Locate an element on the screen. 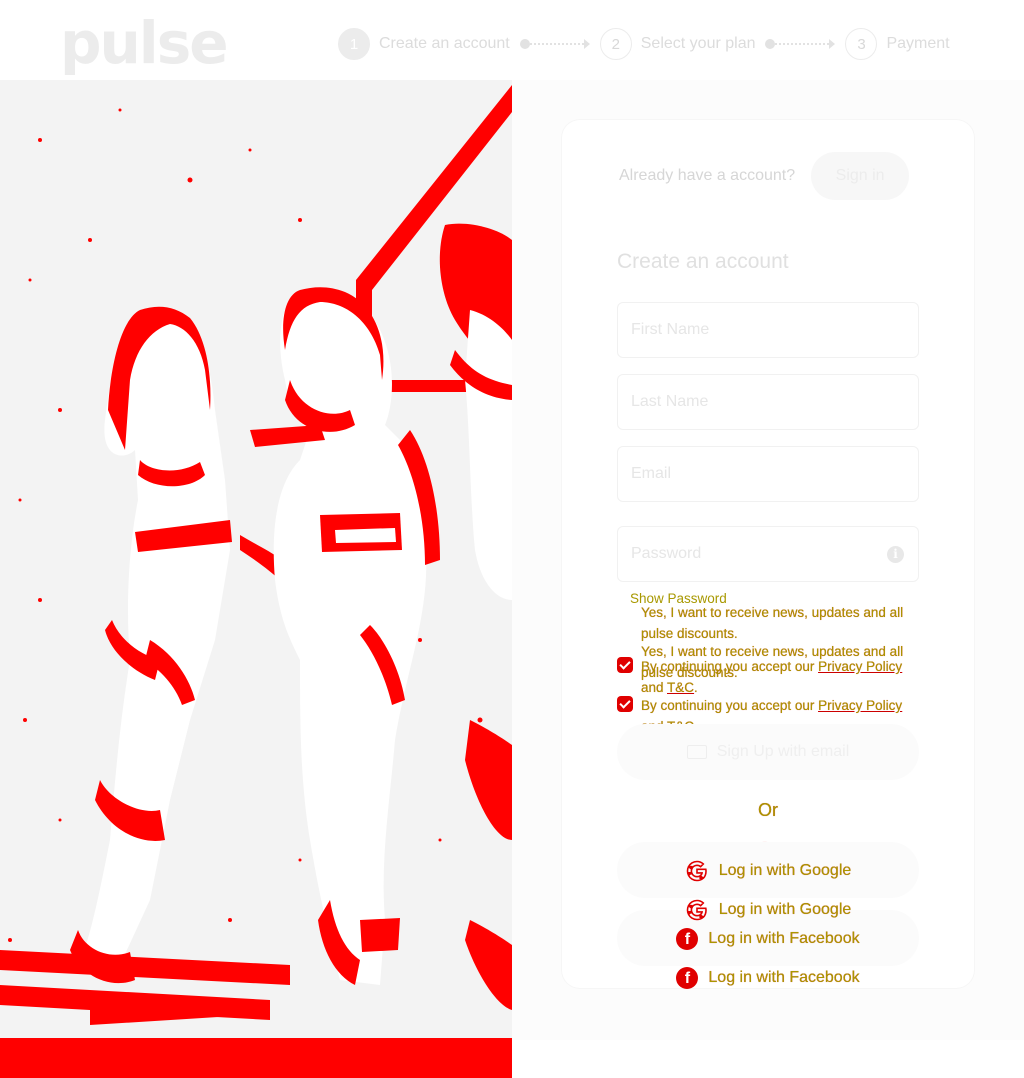  last-name-input is located at coordinates (768, 402).